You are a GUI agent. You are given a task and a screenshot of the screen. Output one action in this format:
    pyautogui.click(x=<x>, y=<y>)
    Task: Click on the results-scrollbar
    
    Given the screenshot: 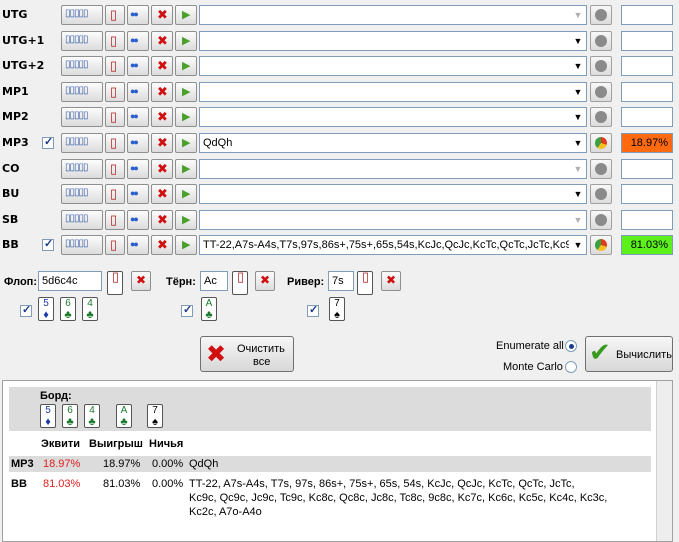 What is the action you would take?
    pyautogui.click(x=664, y=461)
    